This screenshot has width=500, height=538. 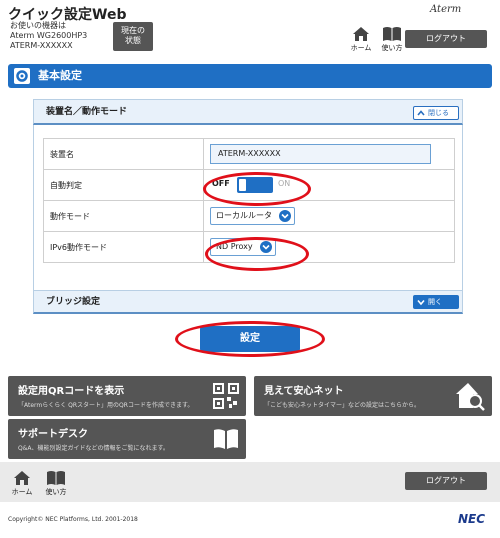 I want to click on bridge-settings-header: ブリッジ設定, so click(x=248, y=302).